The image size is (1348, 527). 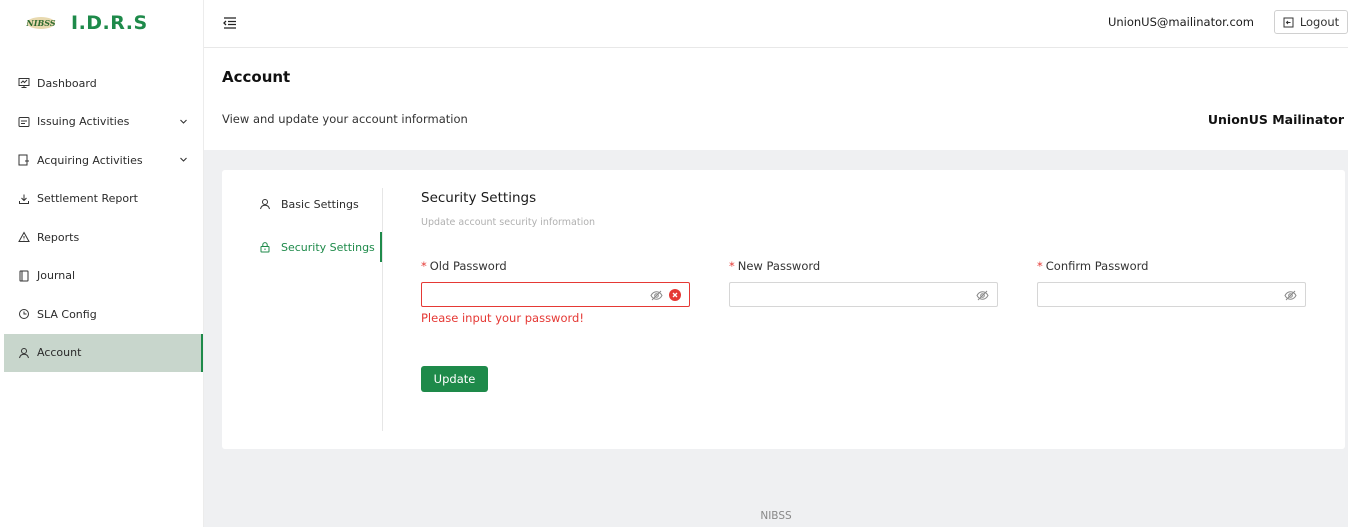 What do you see at coordinates (1180, 22) in the screenshot?
I see `user-email: UnionUS@mailinator.com` at bounding box center [1180, 22].